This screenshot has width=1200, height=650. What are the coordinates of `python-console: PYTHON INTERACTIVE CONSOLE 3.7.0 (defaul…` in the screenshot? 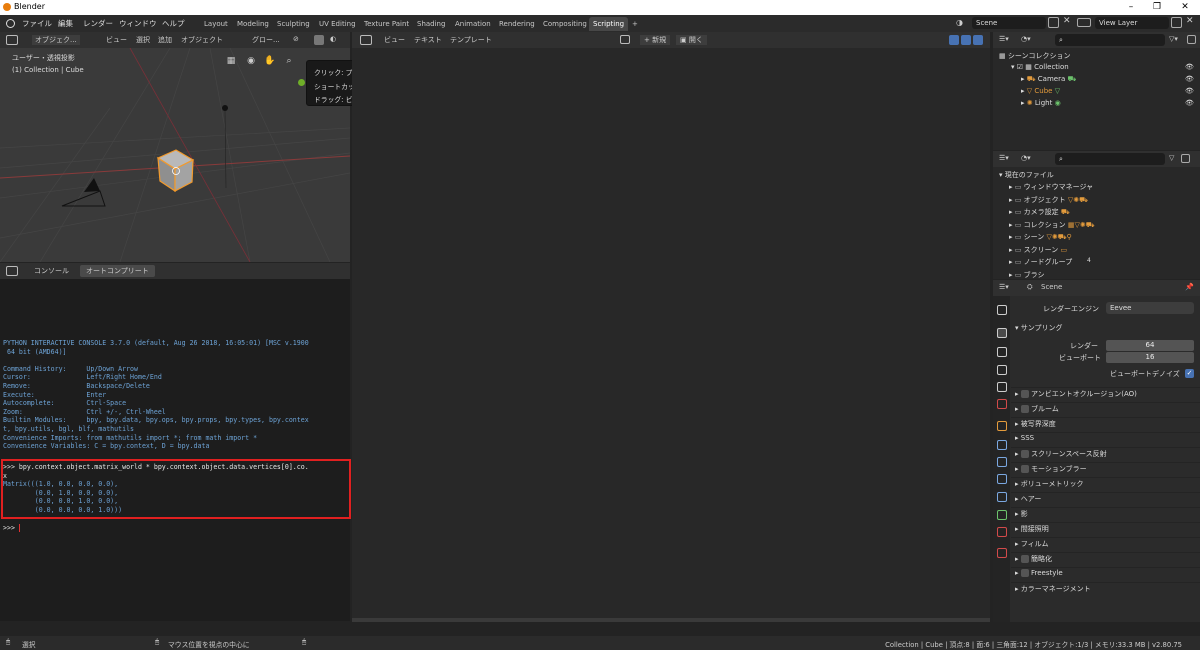 It's located at (175, 407).